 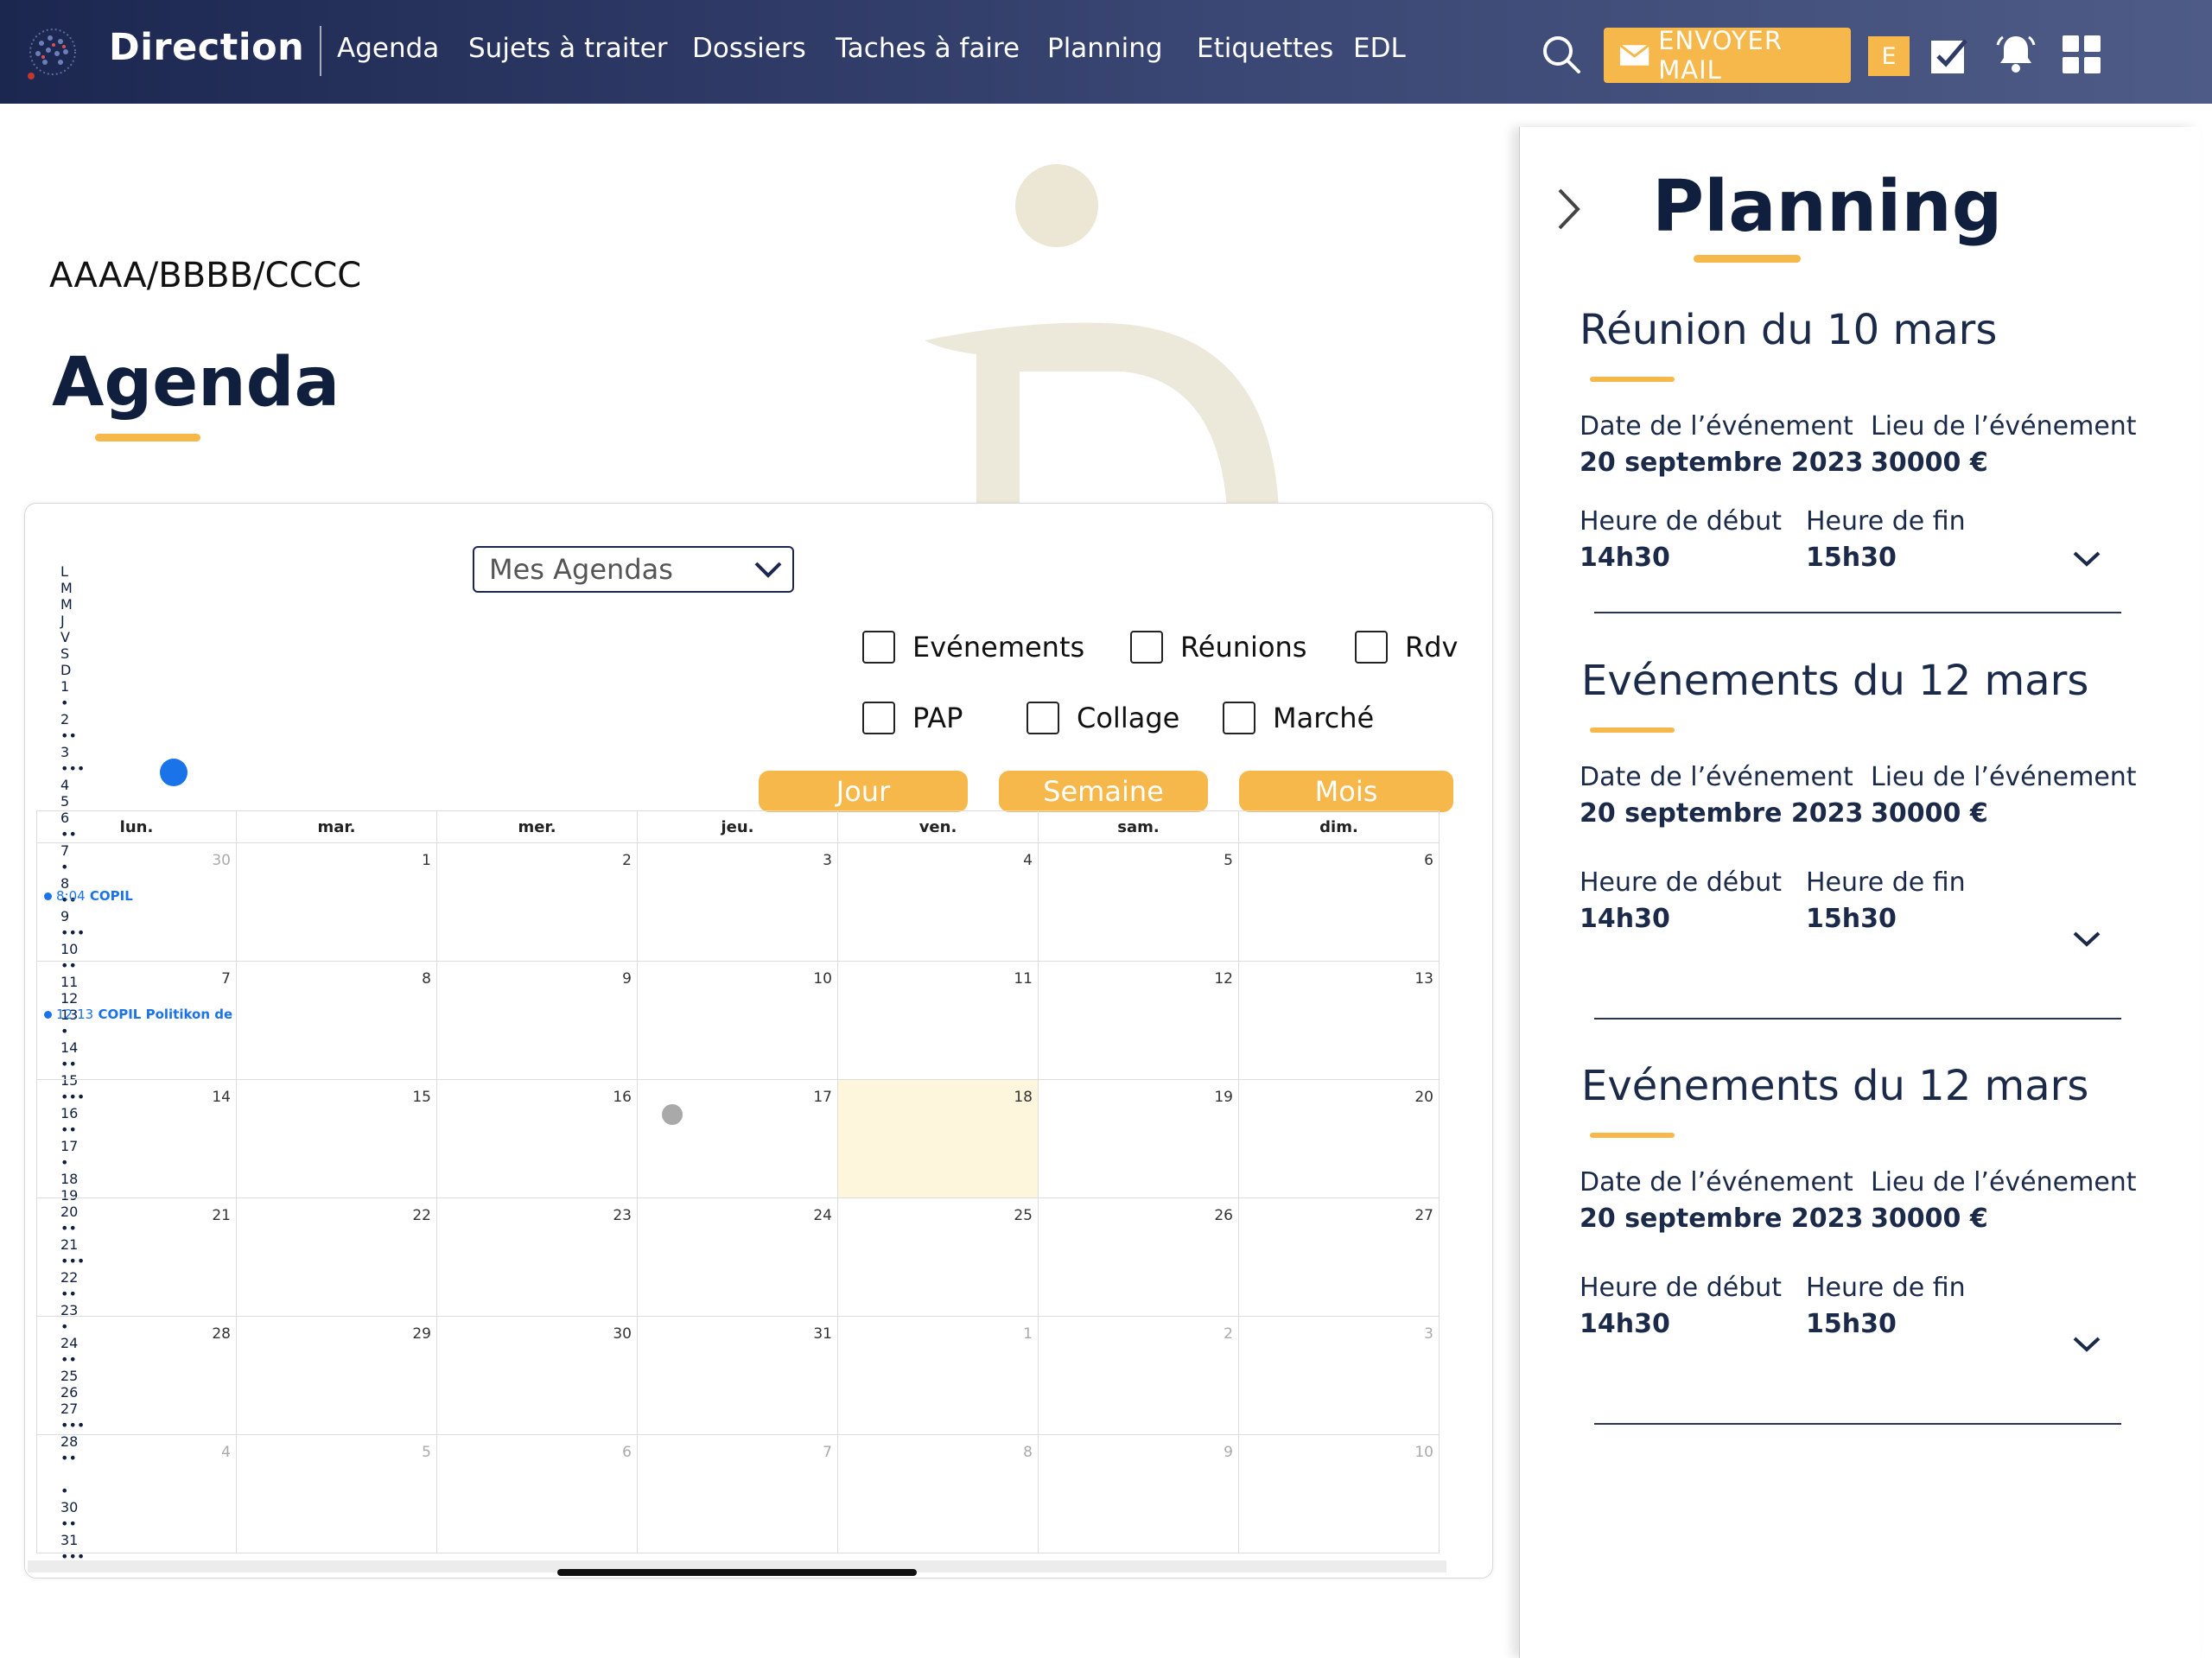 What do you see at coordinates (1428, 860) in the screenshot?
I see `day-number: 6` at bounding box center [1428, 860].